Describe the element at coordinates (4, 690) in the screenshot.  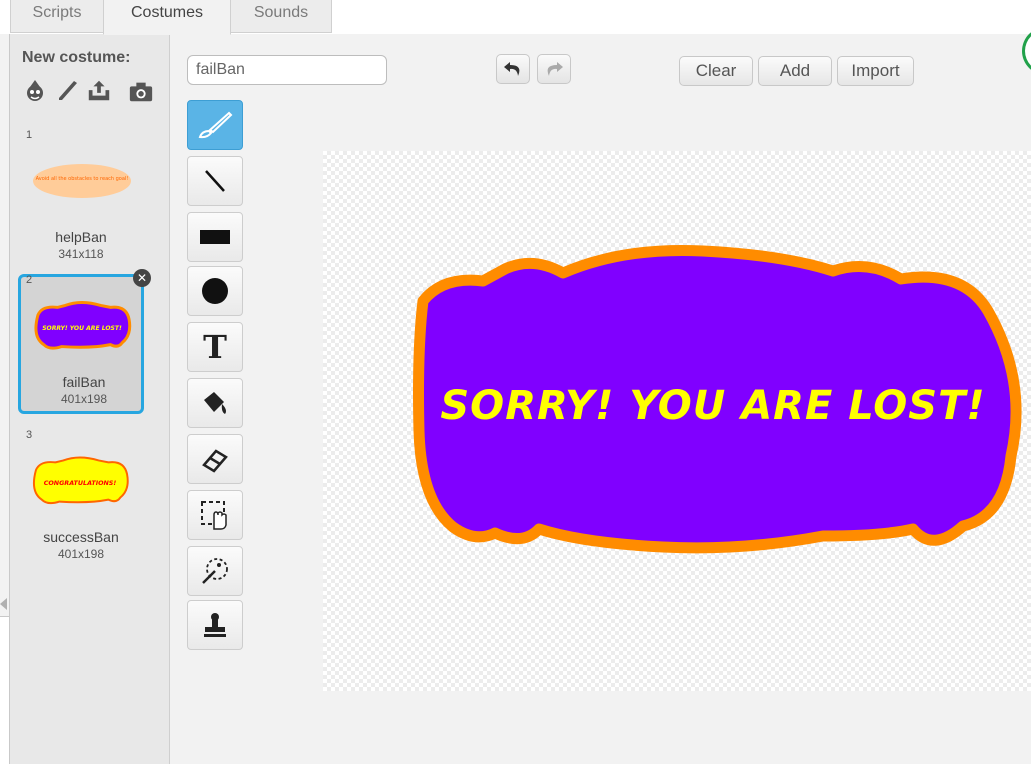
I see `sprite-panel-edge` at that location.